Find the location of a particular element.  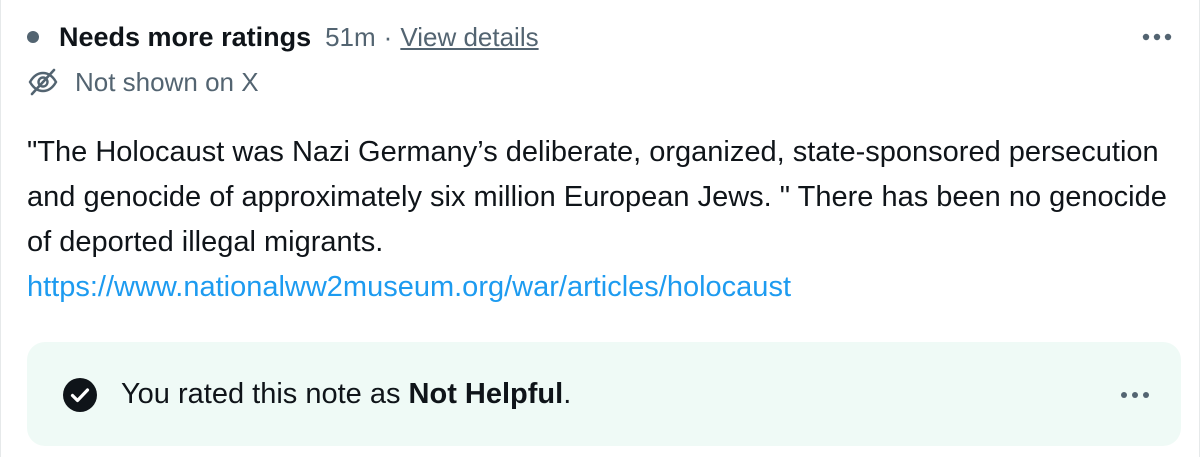

rating-text: You rated this note as Not Helpful. is located at coordinates (346, 394).